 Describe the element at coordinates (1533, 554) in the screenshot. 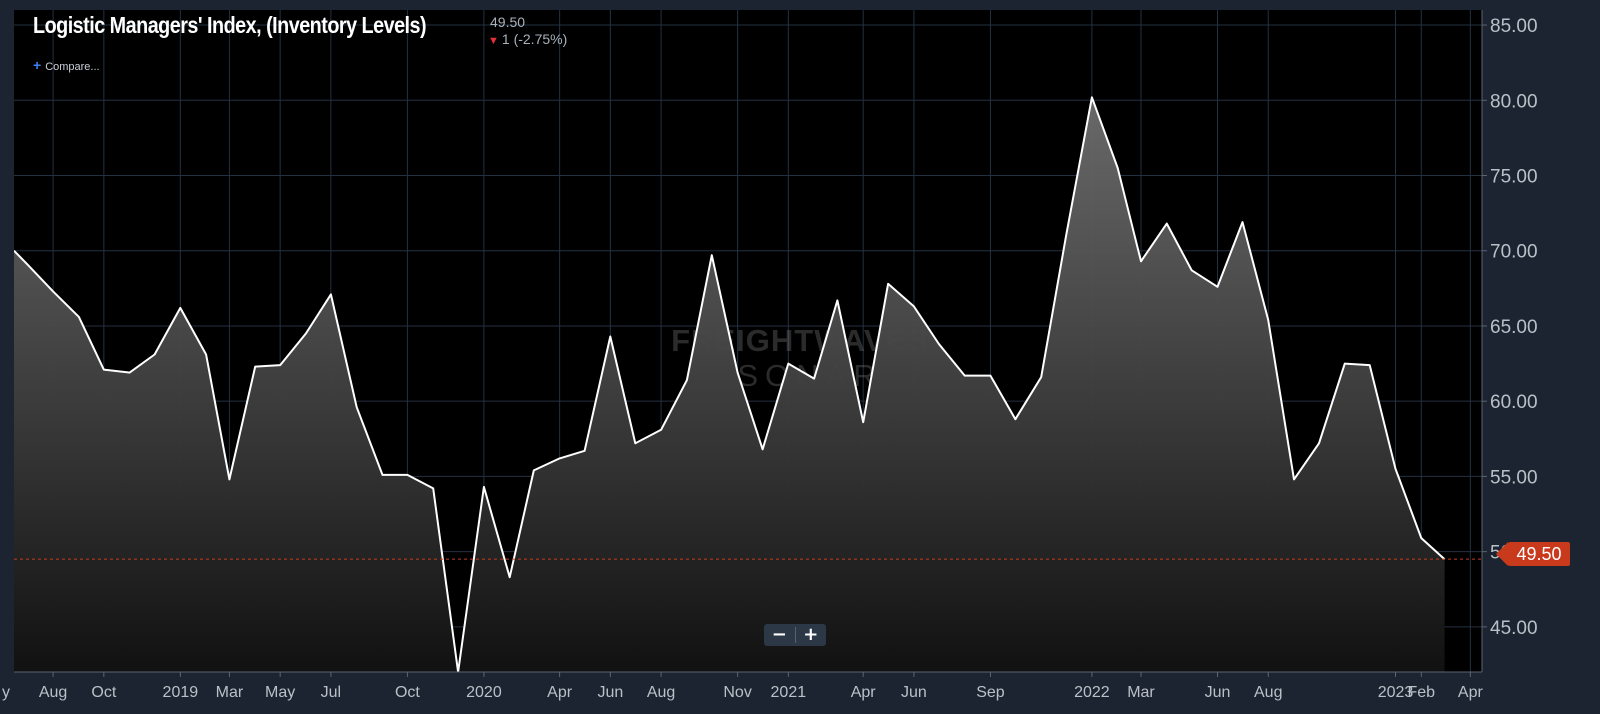

I see `last-value-badge: 49.50` at that location.